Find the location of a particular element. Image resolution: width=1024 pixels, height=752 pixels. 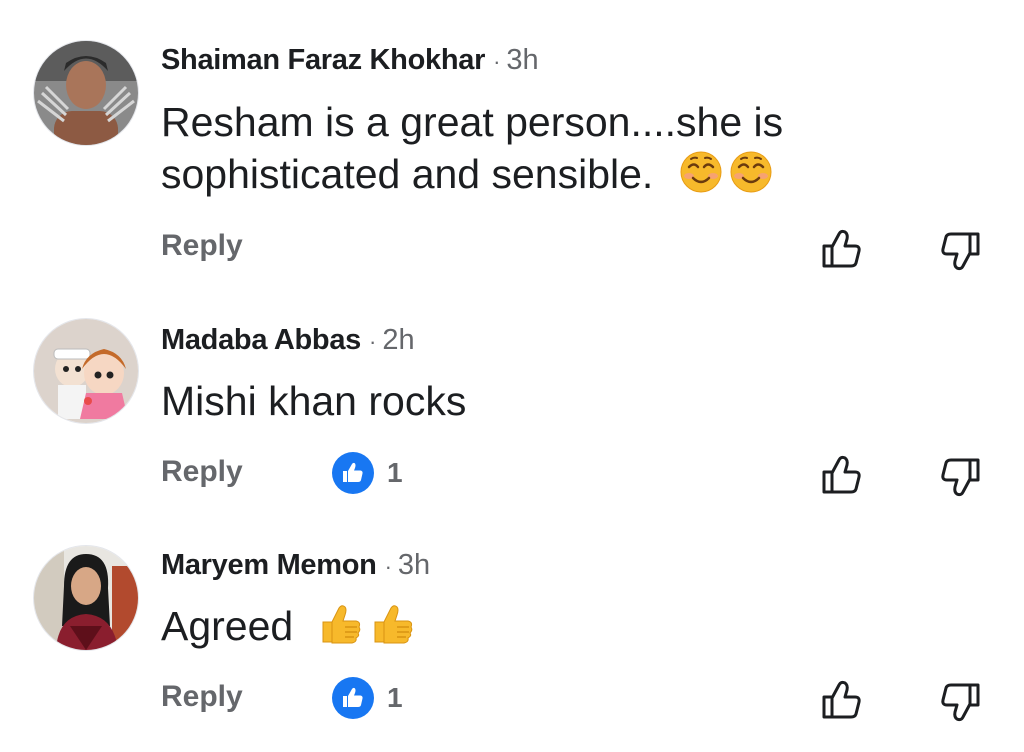

author-name: Shaiman Faraz Khokhar is located at coordinates (323, 60).